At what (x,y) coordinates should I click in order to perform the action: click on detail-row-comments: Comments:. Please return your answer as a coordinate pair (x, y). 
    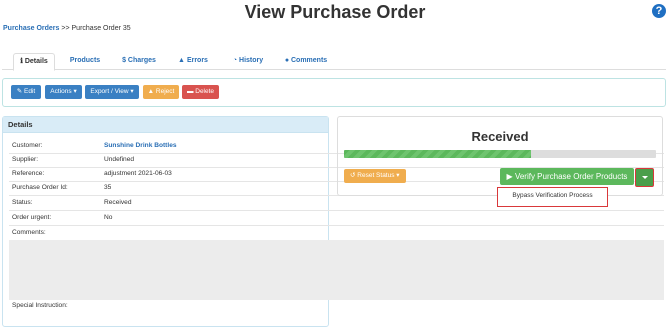
    Looking at the image, I should click on (336, 233).